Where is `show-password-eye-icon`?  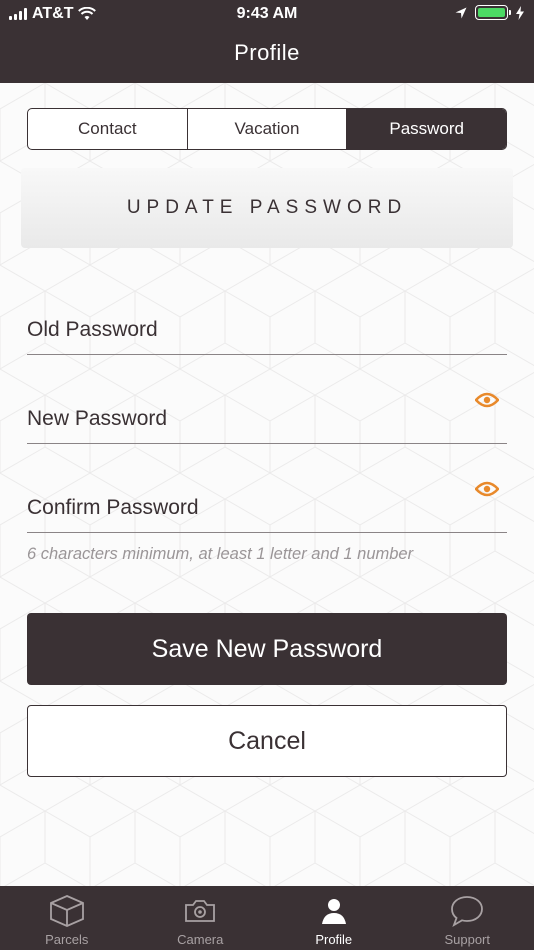 show-password-eye-icon is located at coordinates (487, 400).